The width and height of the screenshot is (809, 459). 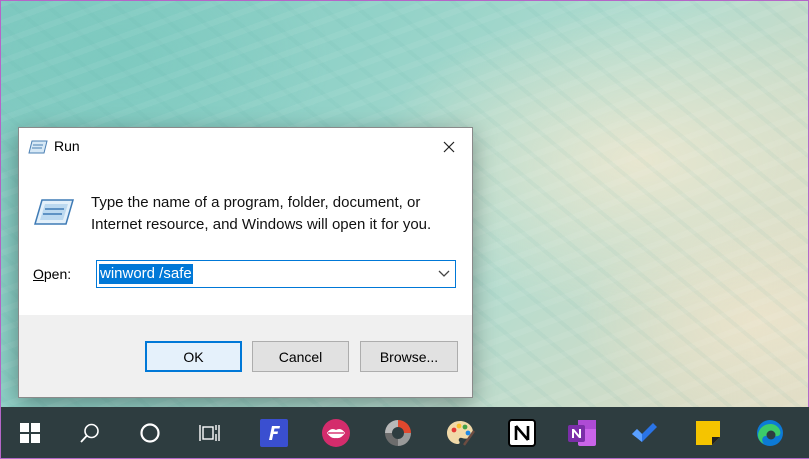 I want to click on ok-button: OK, so click(x=193, y=356).